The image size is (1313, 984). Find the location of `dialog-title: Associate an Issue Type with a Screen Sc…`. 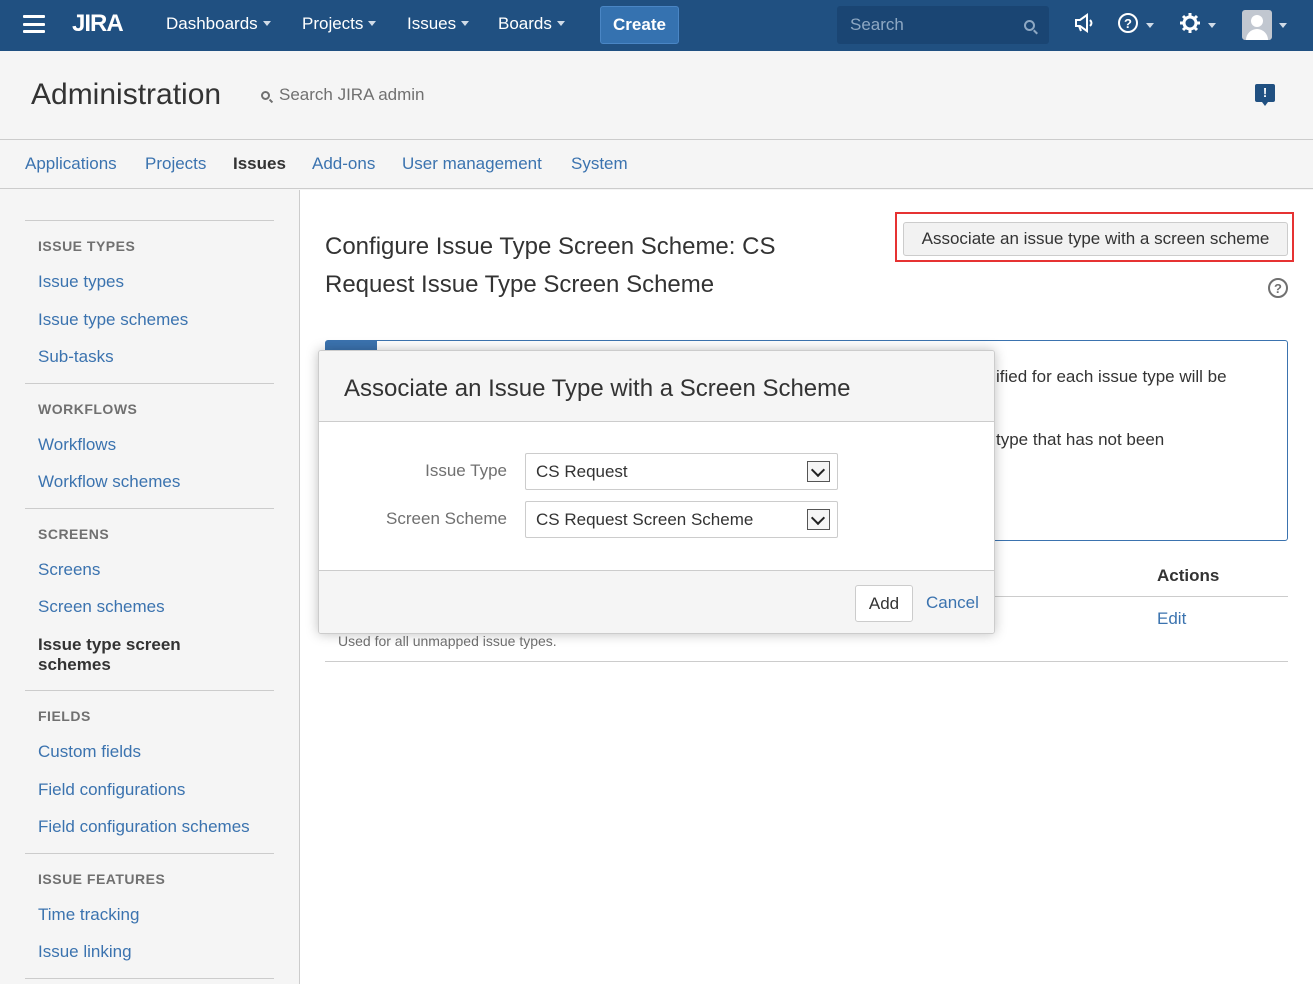

dialog-title: Associate an Issue Type with a Screen Sc… is located at coordinates (597, 388).